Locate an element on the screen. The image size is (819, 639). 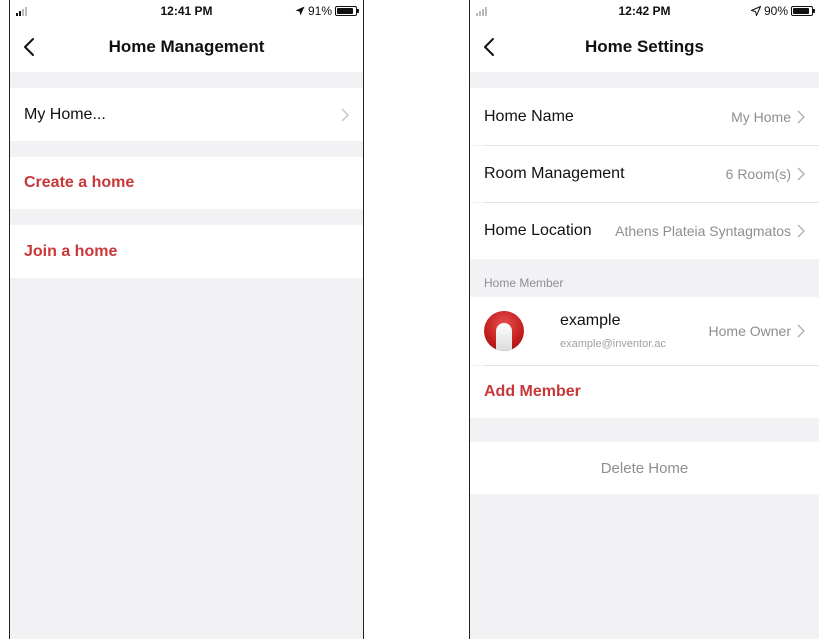
page-title: Home Settings is located at coordinates (644, 46).